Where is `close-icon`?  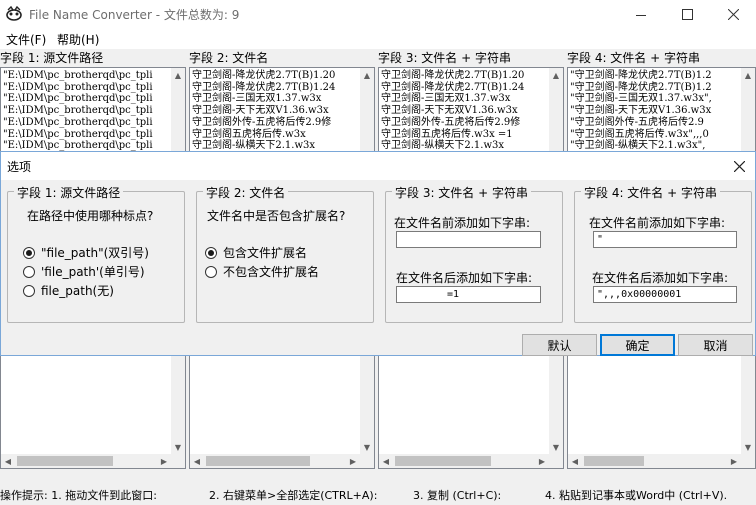
close-icon is located at coordinates (739, 166).